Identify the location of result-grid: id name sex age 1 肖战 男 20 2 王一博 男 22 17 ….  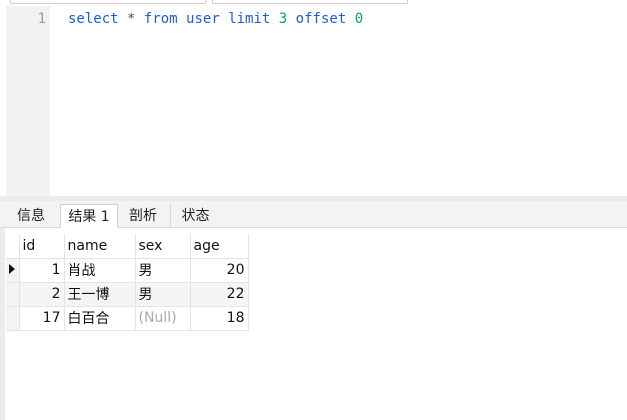
(127, 282).